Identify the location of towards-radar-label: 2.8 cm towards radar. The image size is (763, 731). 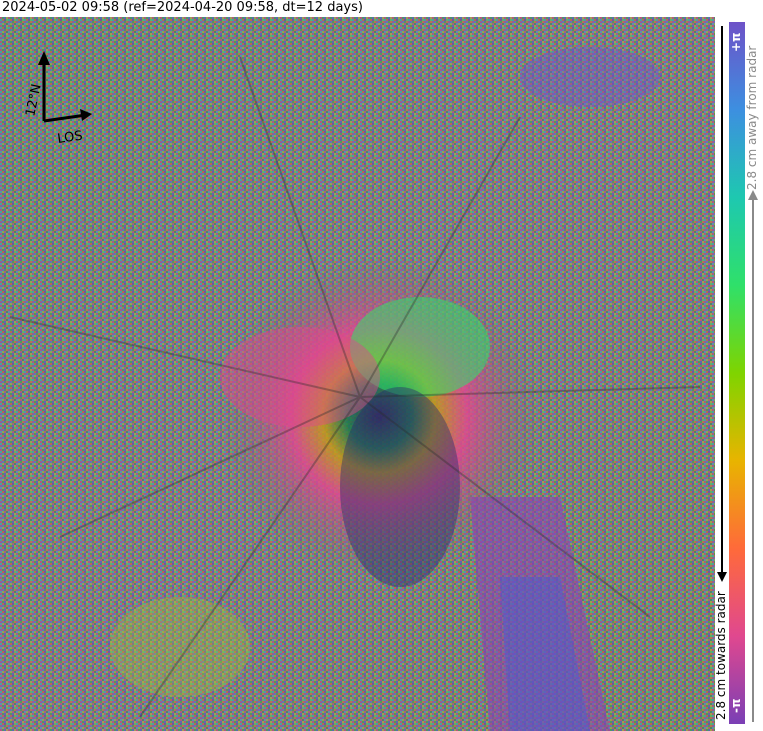
(721, 655).